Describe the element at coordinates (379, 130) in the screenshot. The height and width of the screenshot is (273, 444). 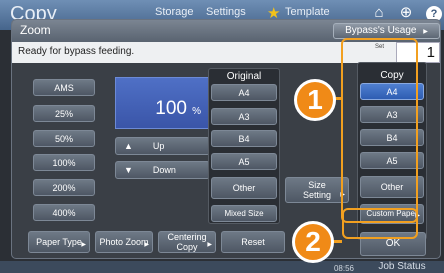
I see `copy-highlight-frame` at that location.